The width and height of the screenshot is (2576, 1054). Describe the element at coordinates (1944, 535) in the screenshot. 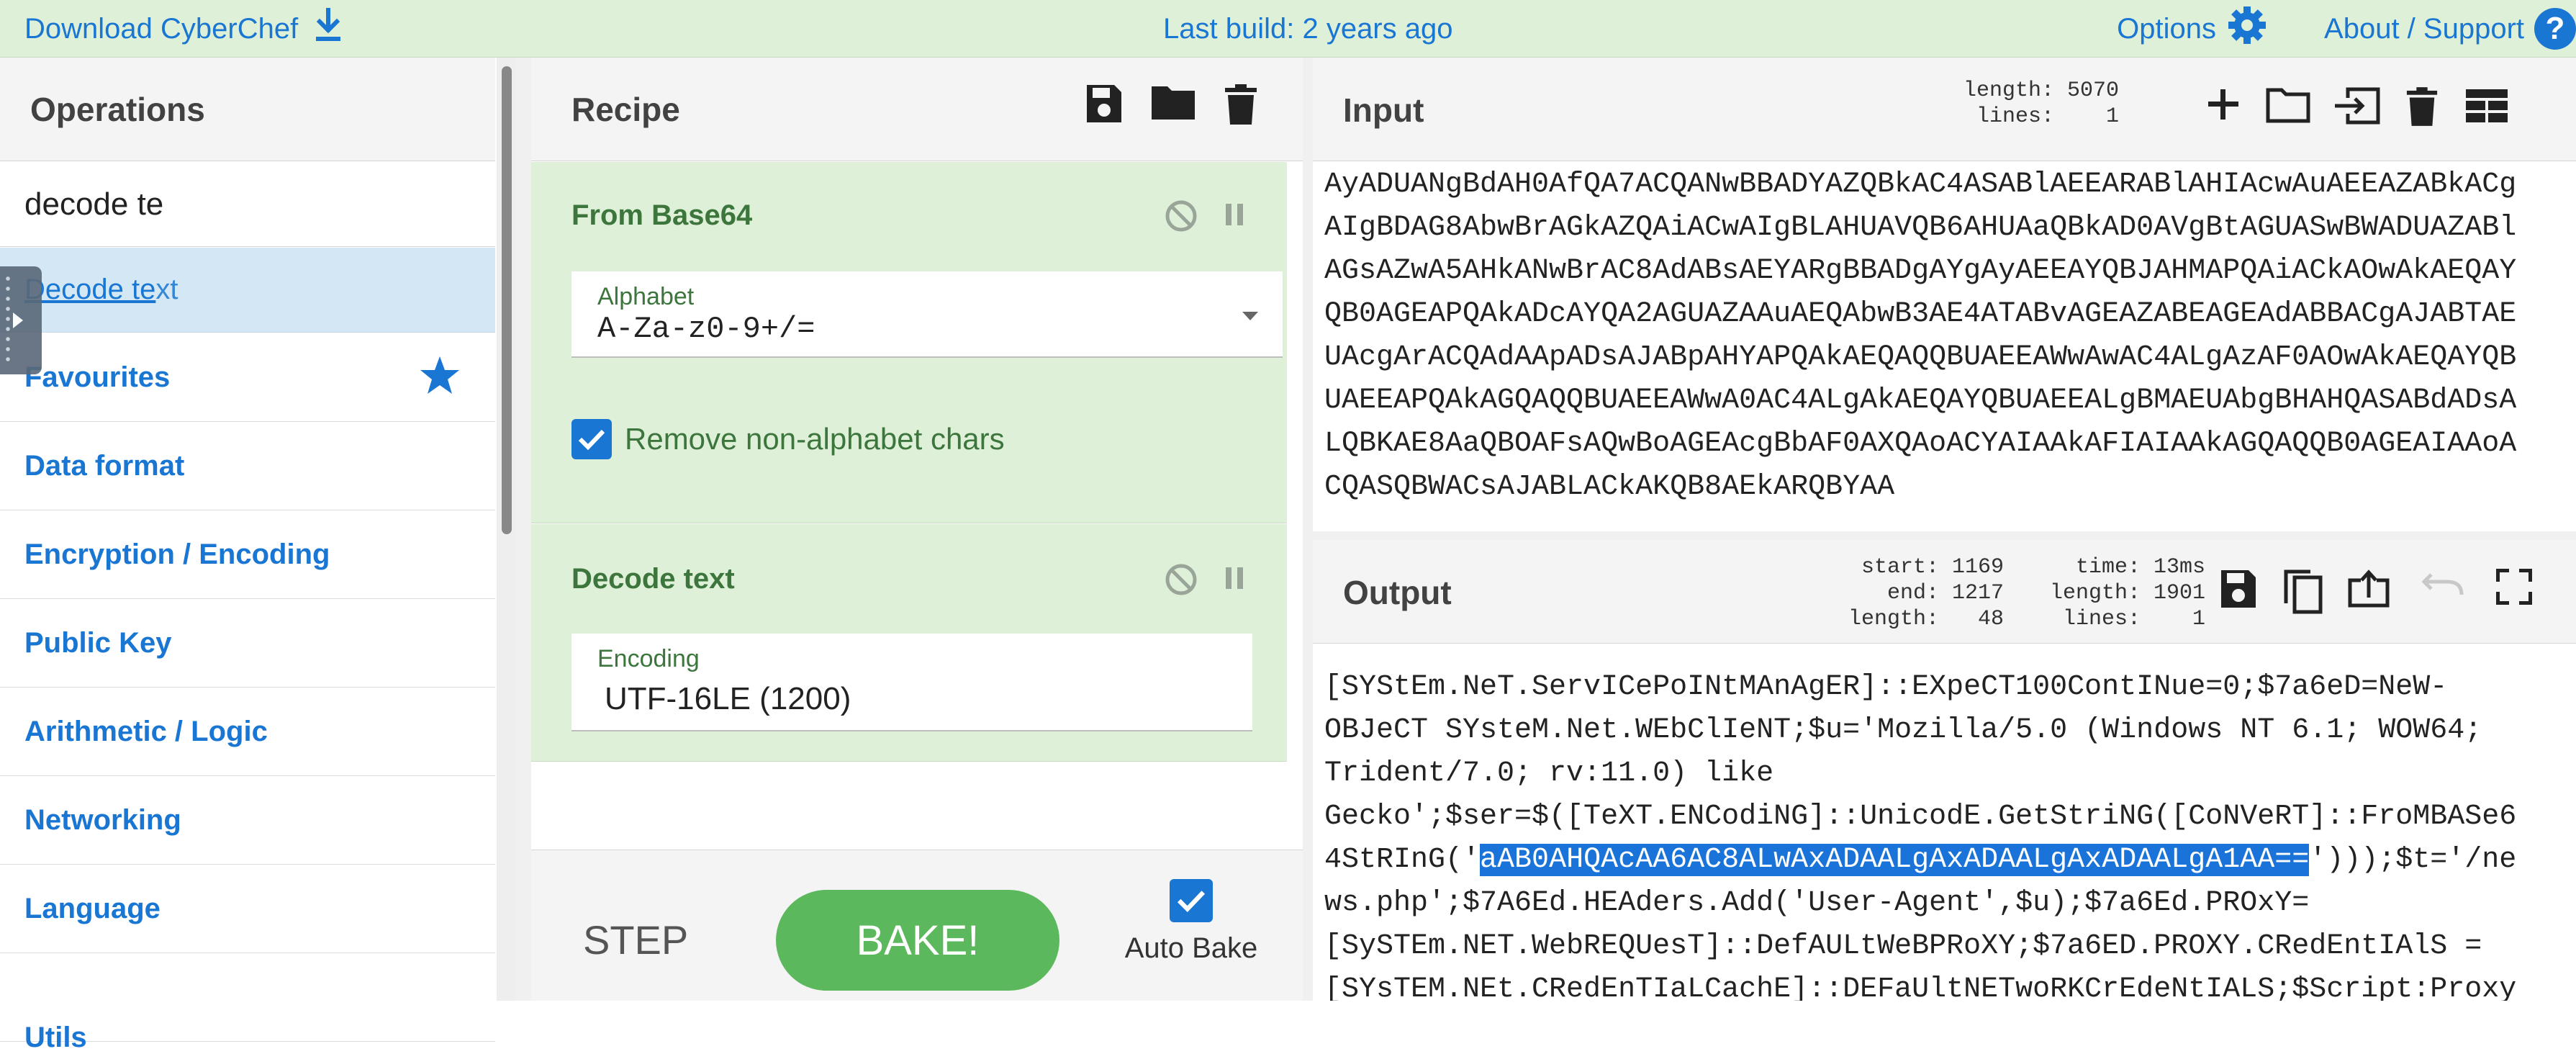

I see `io-divider` at that location.